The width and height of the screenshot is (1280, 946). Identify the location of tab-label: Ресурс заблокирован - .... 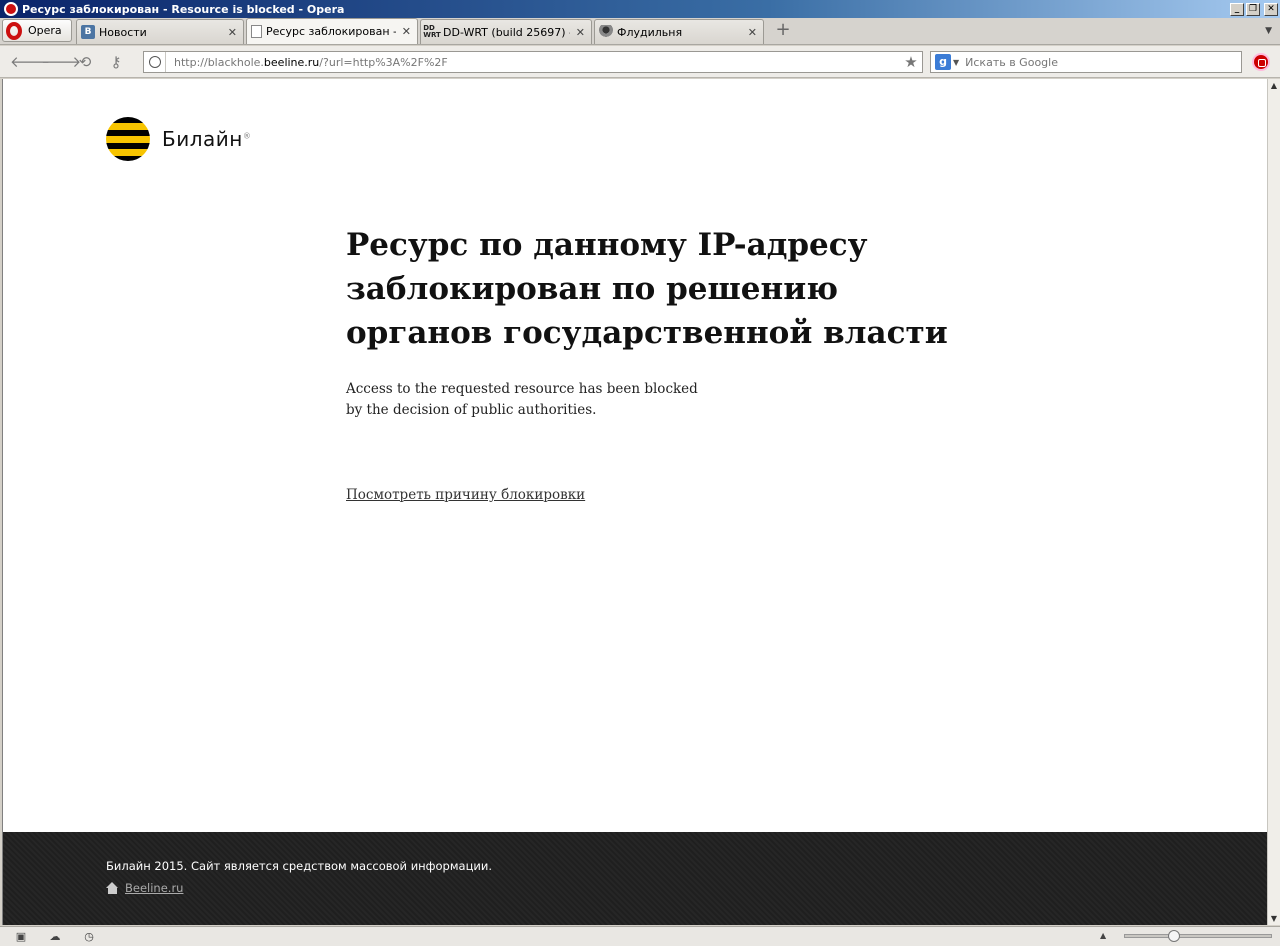
(331, 31).